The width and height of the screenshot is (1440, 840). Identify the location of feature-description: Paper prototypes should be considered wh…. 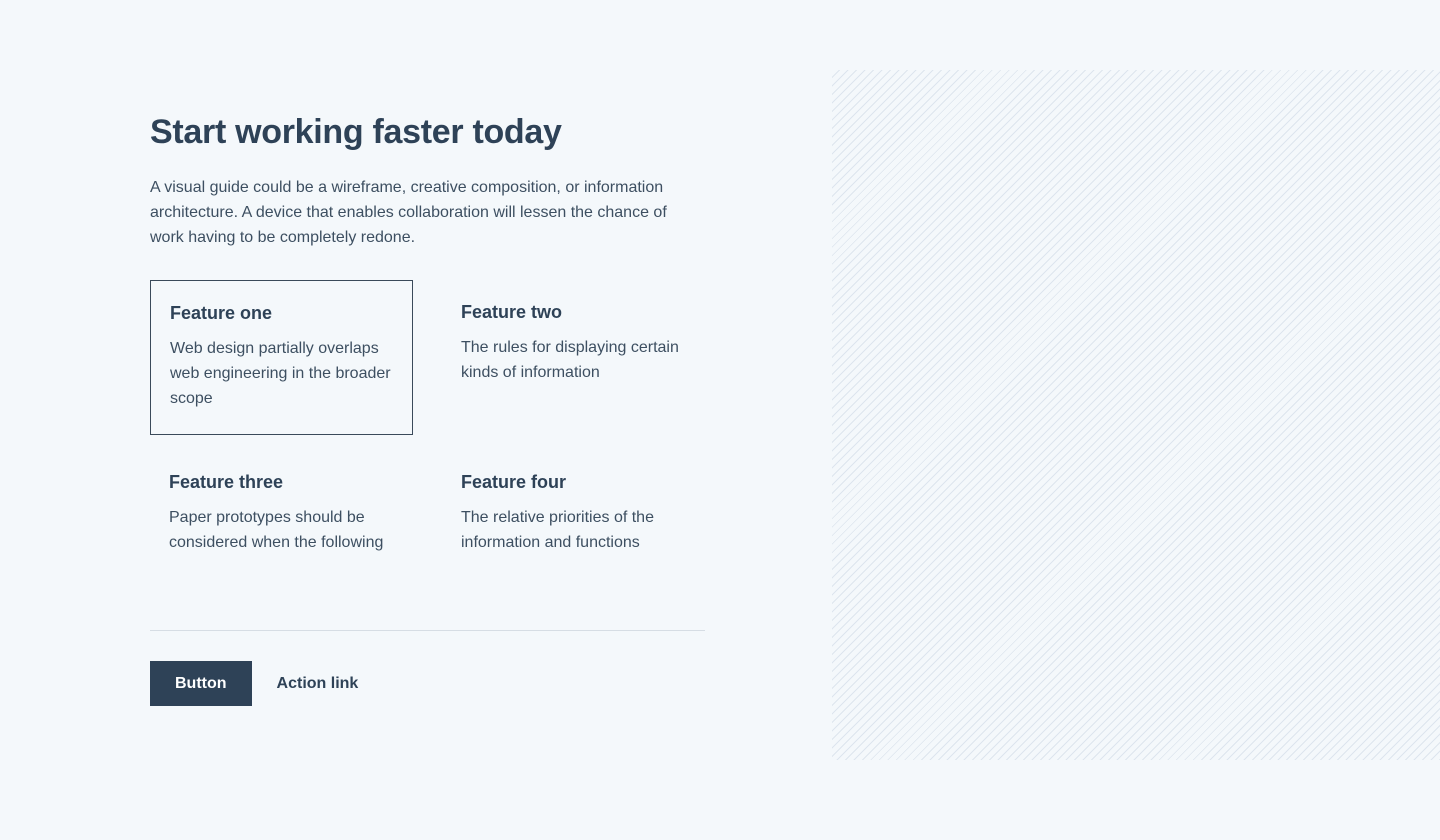
(276, 530).